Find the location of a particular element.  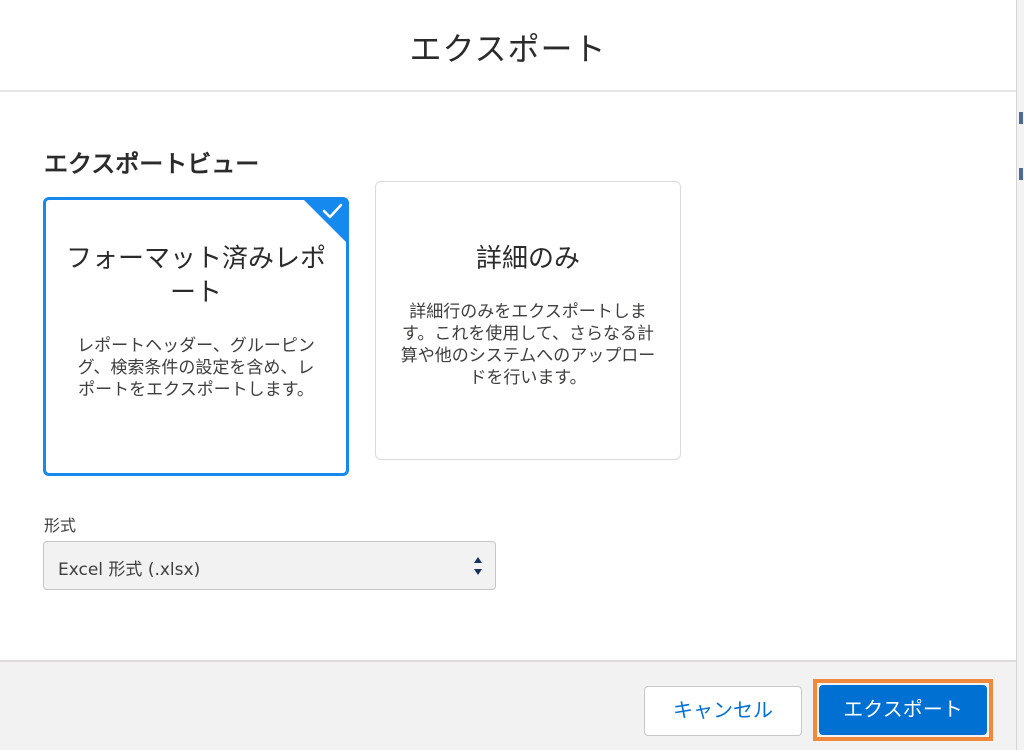

cancel-button: キャンセル is located at coordinates (723, 711).